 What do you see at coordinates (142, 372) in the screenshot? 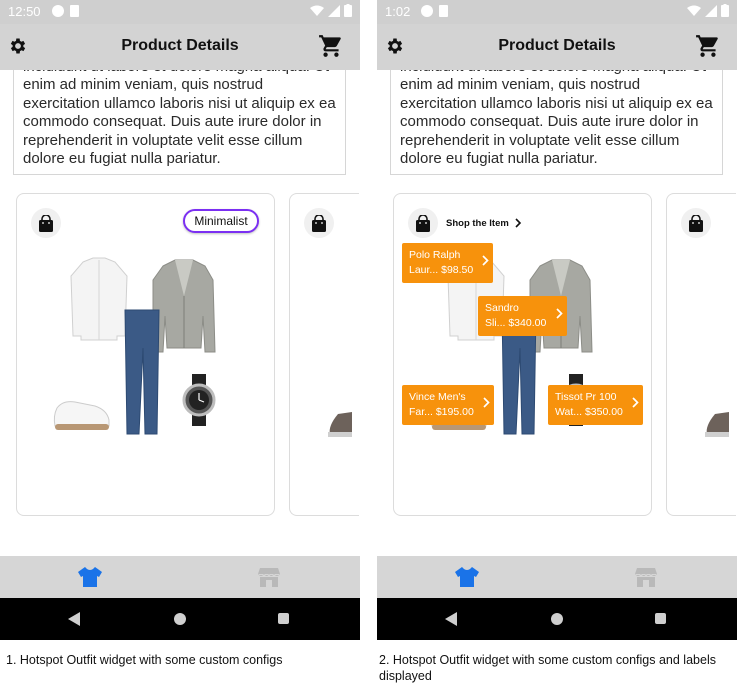
I see `trousers-illustration` at bounding box center [142, 372].